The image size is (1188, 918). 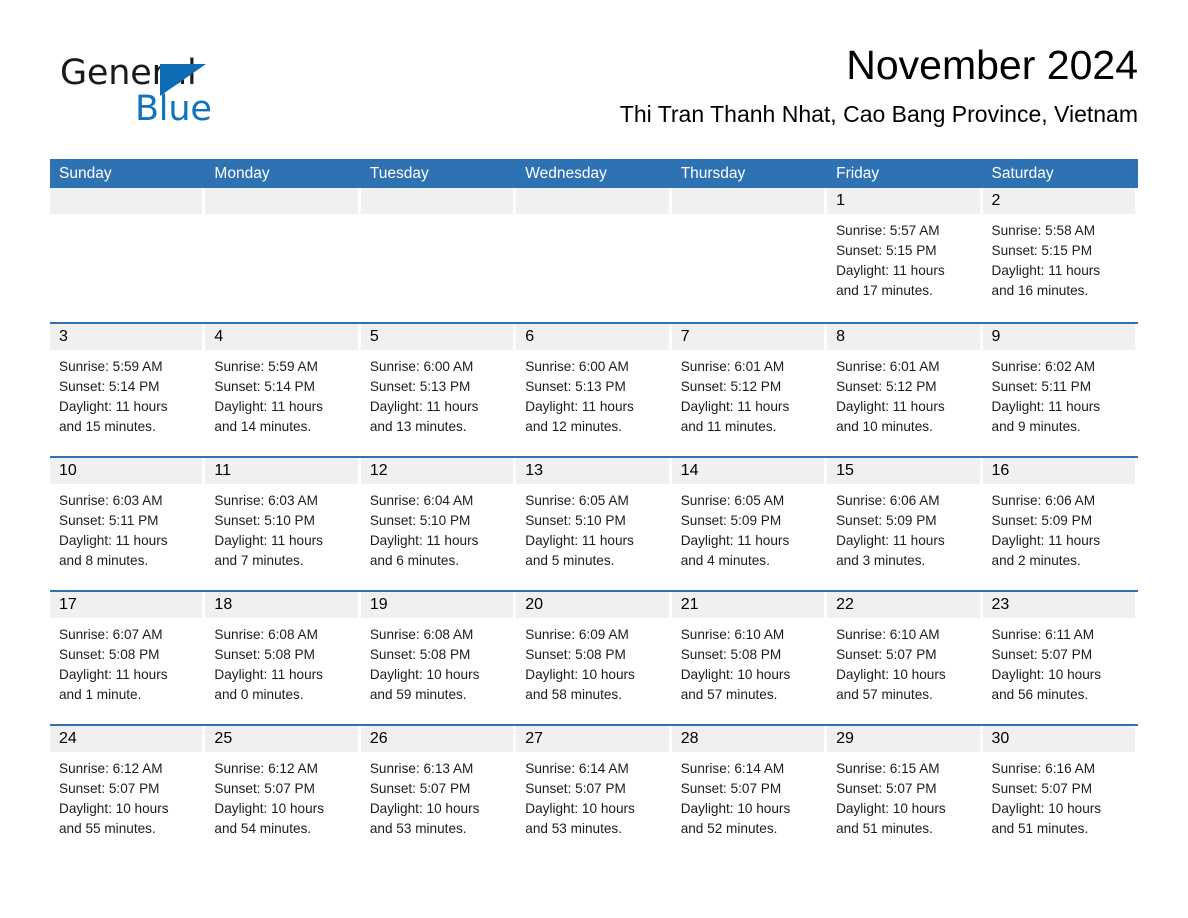 What do you see at coordinates (414, 560) in the screenshot?
I see `daylight-text-line2: and 6 minutes.` at bounding box center [414, 560].